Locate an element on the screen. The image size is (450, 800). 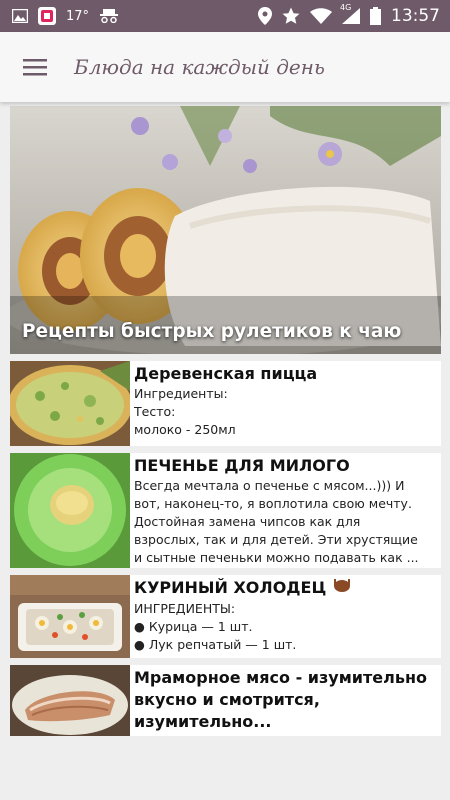
recipe-description-line: ● Курица — 1 шт. is located at coordinates (193, 626).